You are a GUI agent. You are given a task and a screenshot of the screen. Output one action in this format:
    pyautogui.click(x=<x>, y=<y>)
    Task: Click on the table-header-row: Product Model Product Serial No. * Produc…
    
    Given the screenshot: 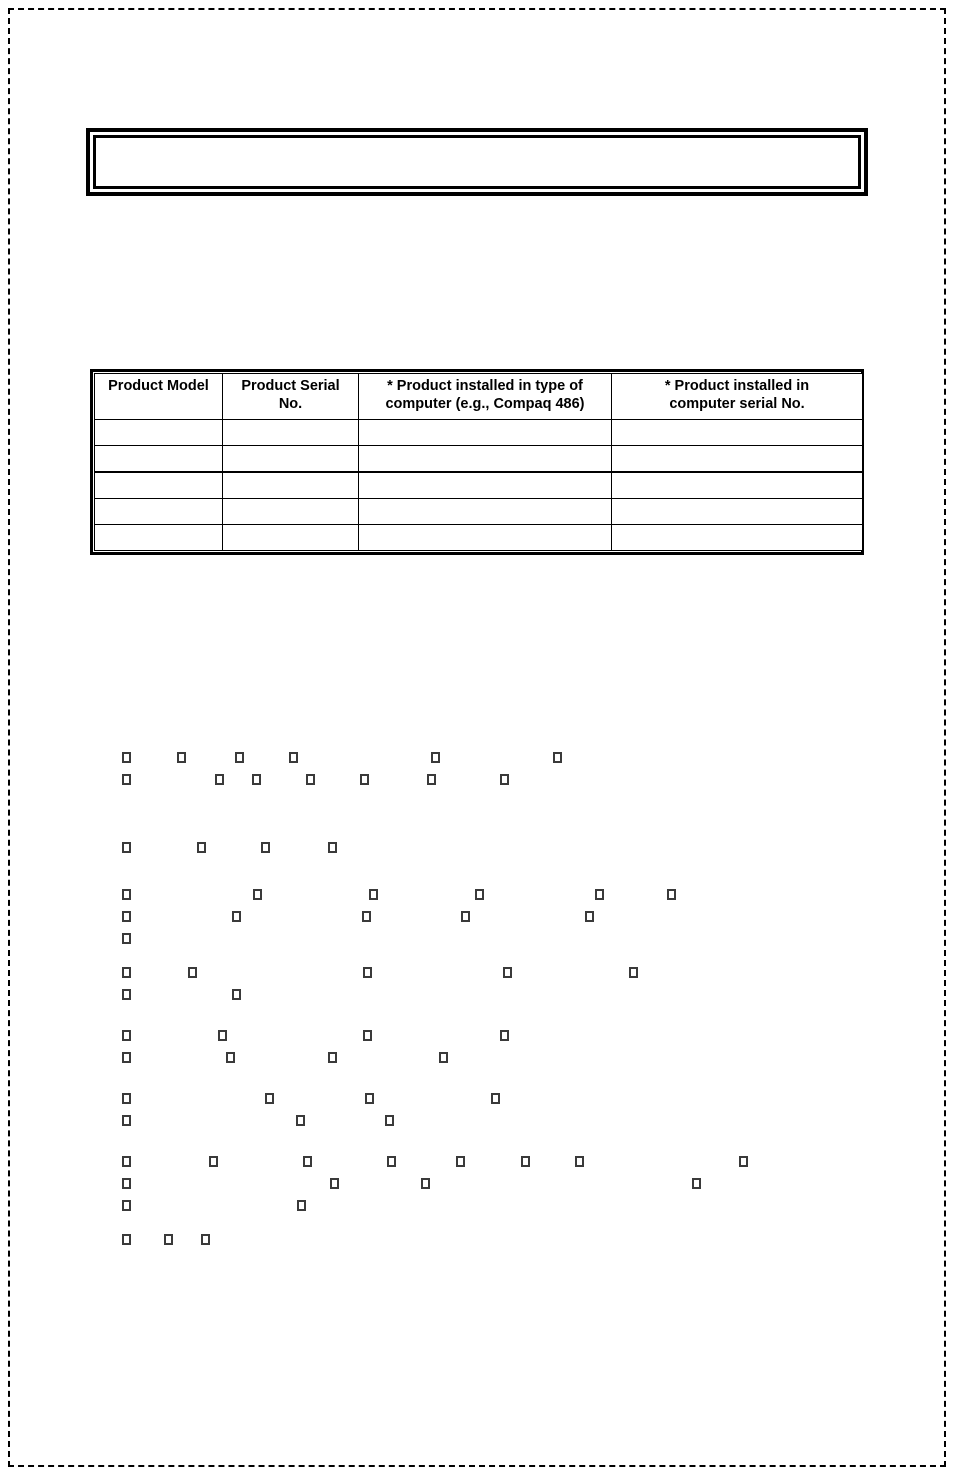 What is the action you would take?
    pyautogui.click(x=478, y=396)
    